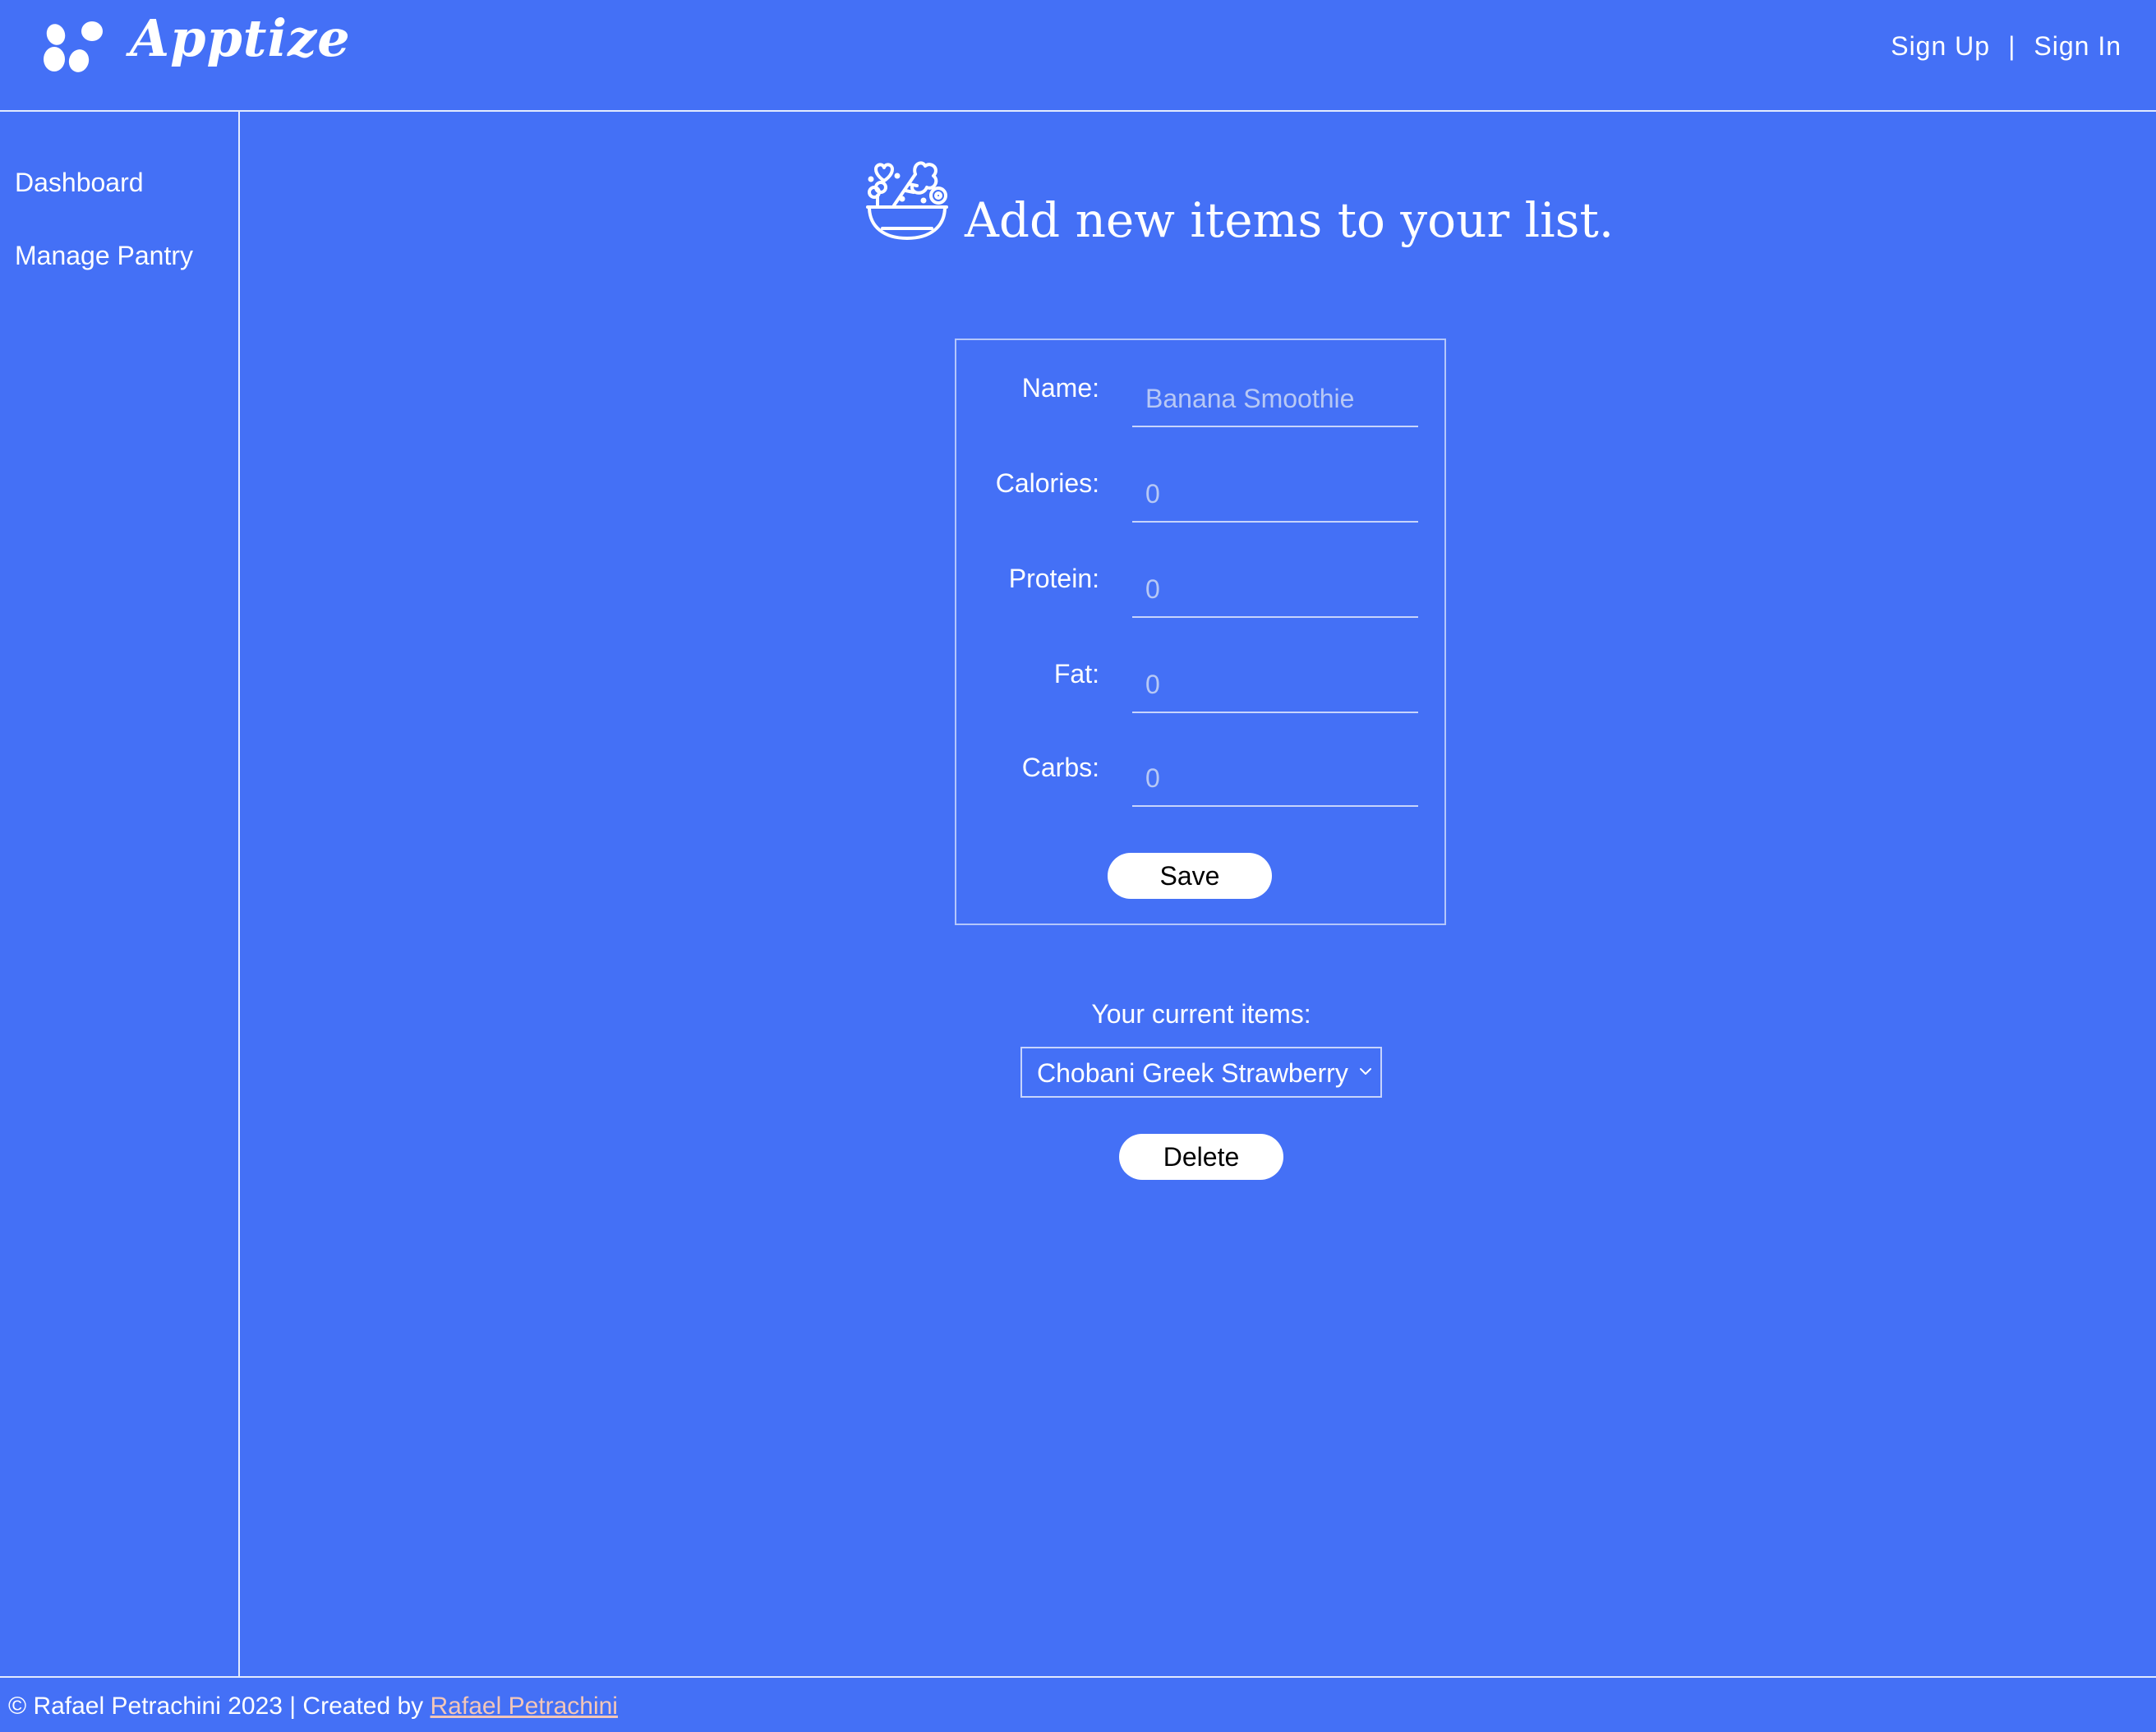 The image size is (2156, 1732). I want to click on form-row-carbs: Carbs:, so click(1202, 764).